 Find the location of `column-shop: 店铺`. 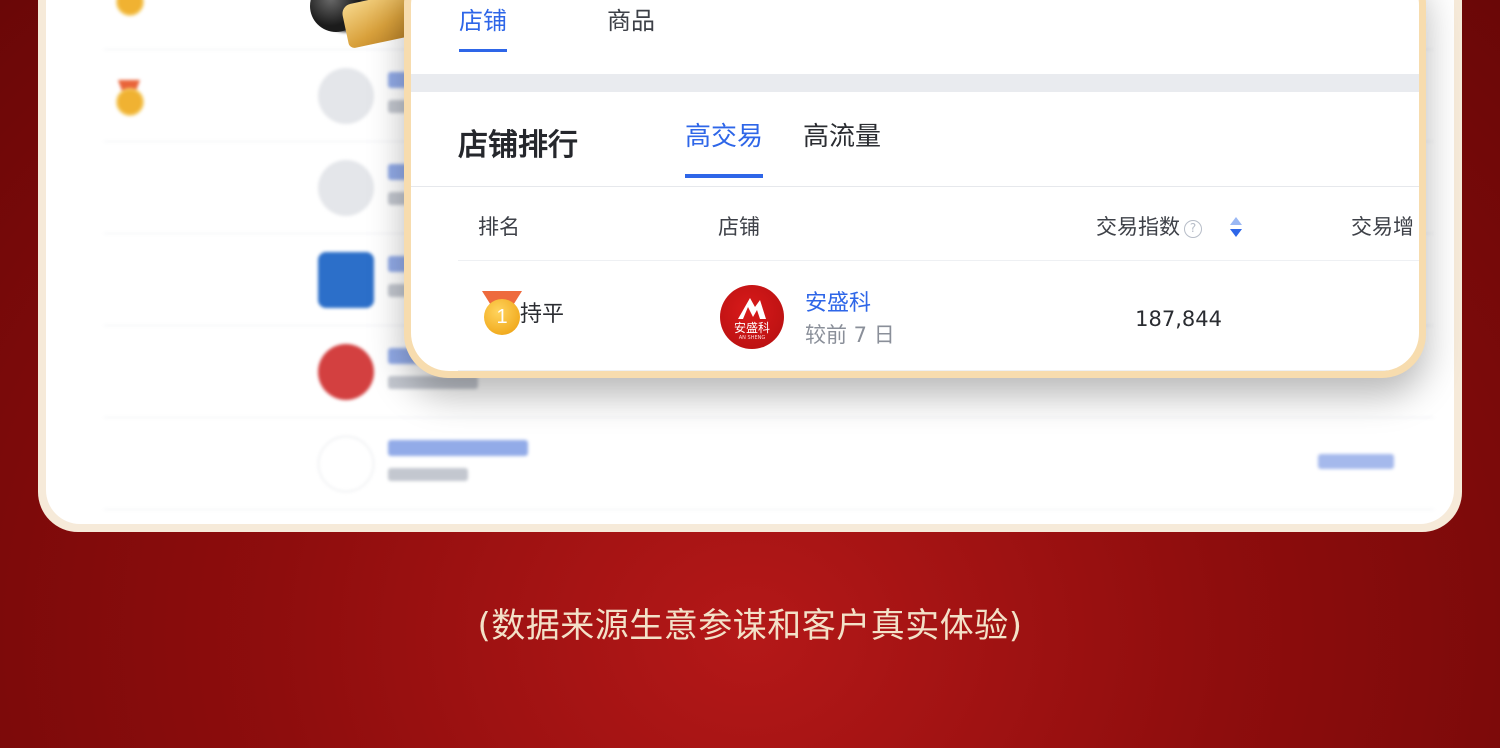

column-shop: 店铺 is located at coordinates (739, 227).